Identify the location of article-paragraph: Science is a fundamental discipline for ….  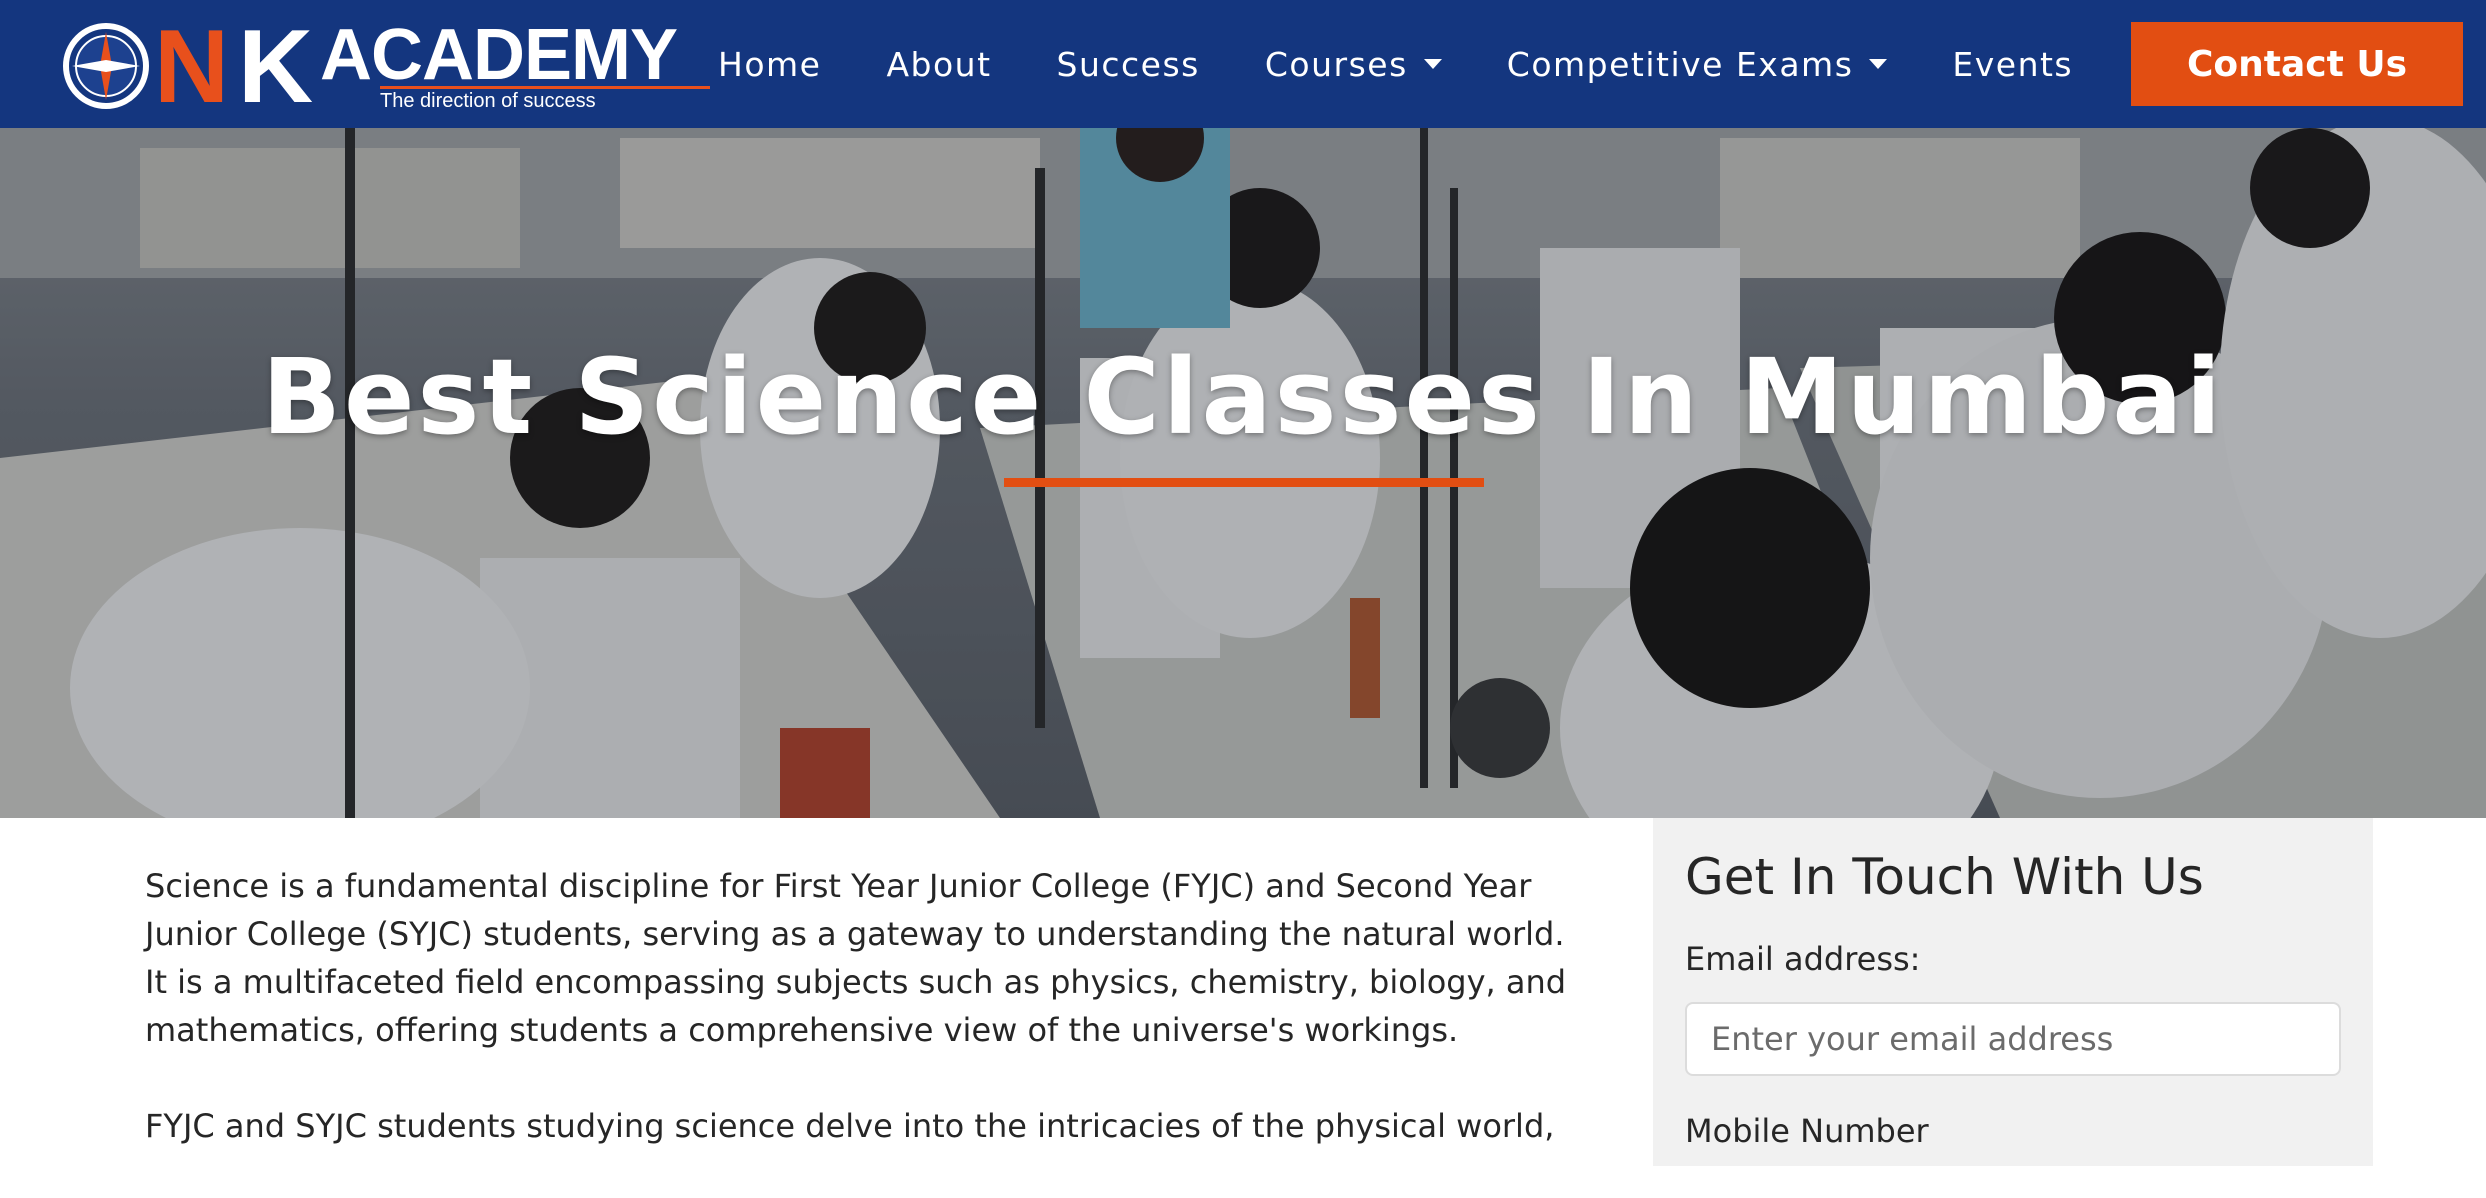
(856, 958).